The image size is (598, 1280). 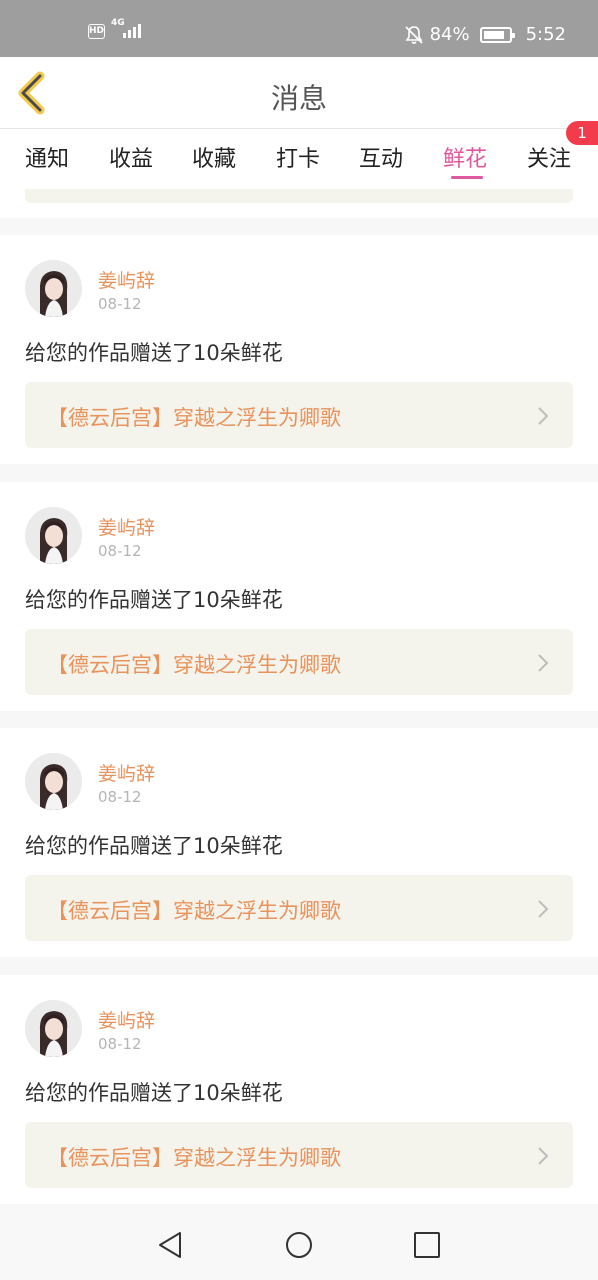 I want to click on previous-work-link, so click(x=299, y=196).